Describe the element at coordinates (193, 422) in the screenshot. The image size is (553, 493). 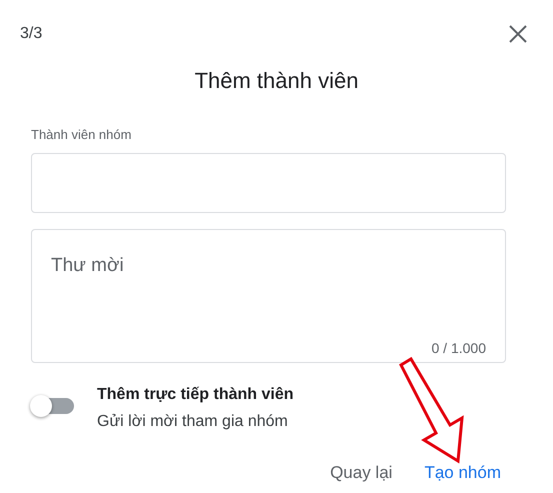
I see `toggle-subtitle: Gửi lời mời tham gia nhóm` at that location.